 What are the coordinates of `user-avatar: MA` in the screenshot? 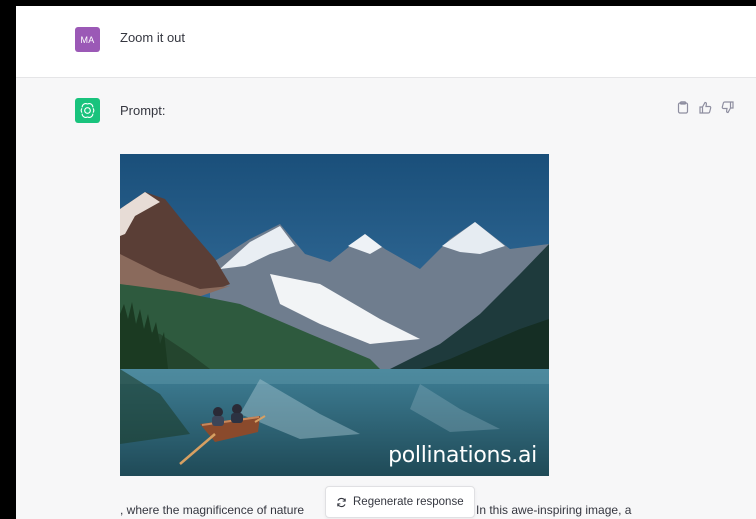 It's located at (87, 39).